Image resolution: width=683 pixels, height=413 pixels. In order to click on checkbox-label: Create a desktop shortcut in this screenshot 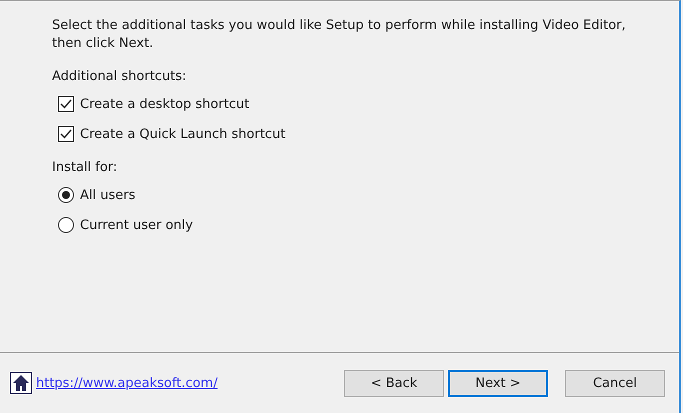, I will do `click(165, 104)`.